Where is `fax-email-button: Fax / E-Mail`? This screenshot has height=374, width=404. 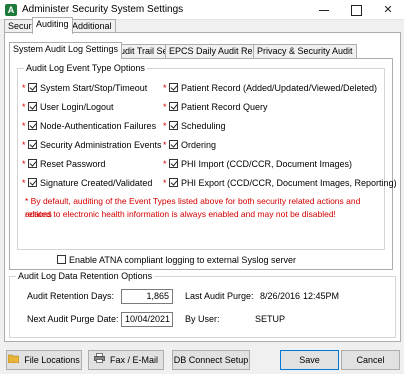
fax-email-button: Fax / E-Mail is located at coordinates (126, 360).